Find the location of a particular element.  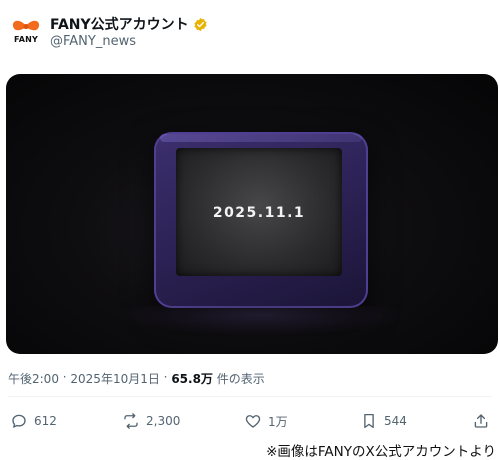

verified-badge-icon is located at coordinates (200, 24).